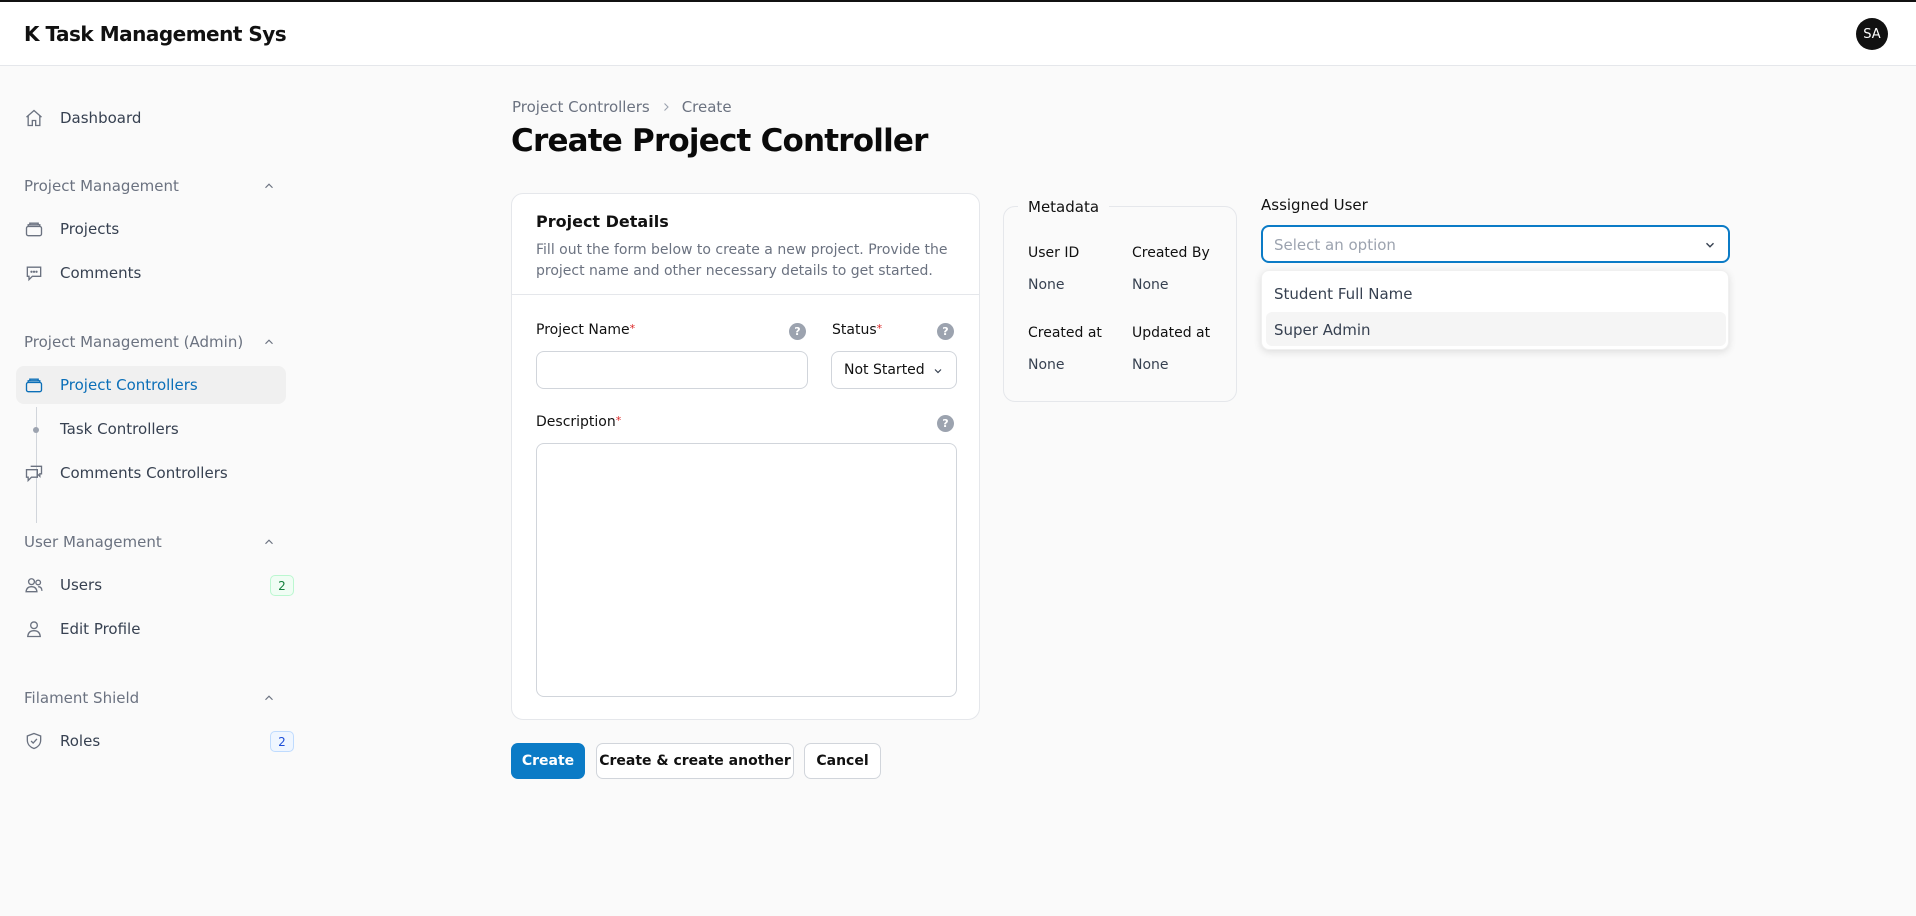 This screenshot has width=1916, height=916. I want to click on section-title: Project Details, so click(602, 221).